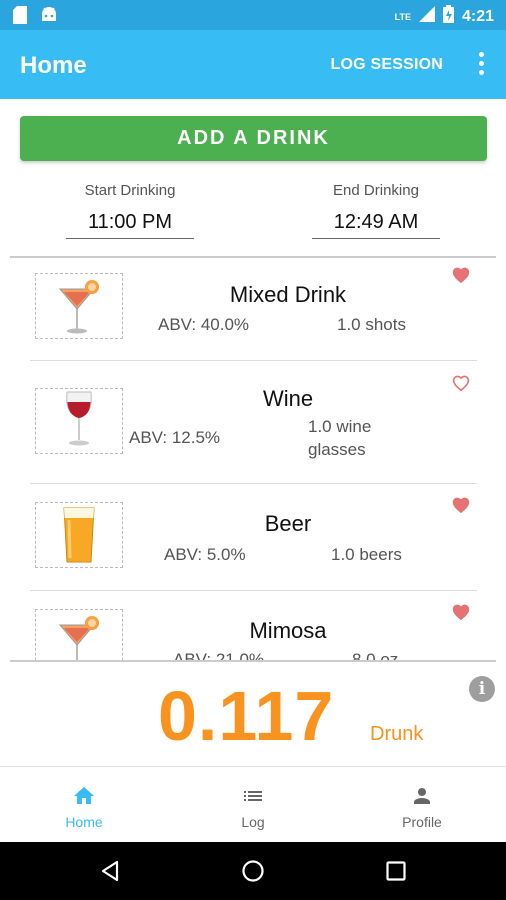  What do you see at coordinates (219, 655) in the screenshot?
I see `drink-abv: ABV: 21.0%` at bounding box center [219, 655].